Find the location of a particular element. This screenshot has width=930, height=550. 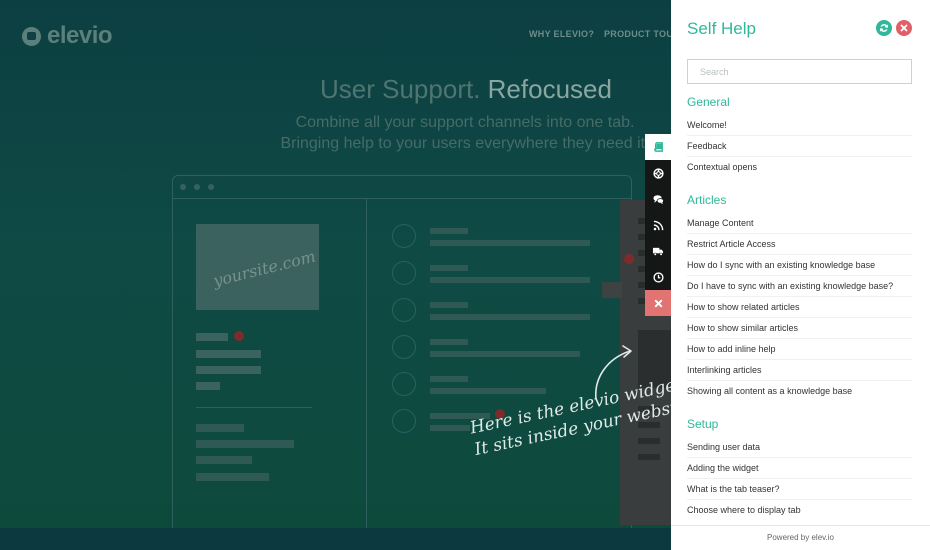

refresh-icon is located at coordinates (884, 28).